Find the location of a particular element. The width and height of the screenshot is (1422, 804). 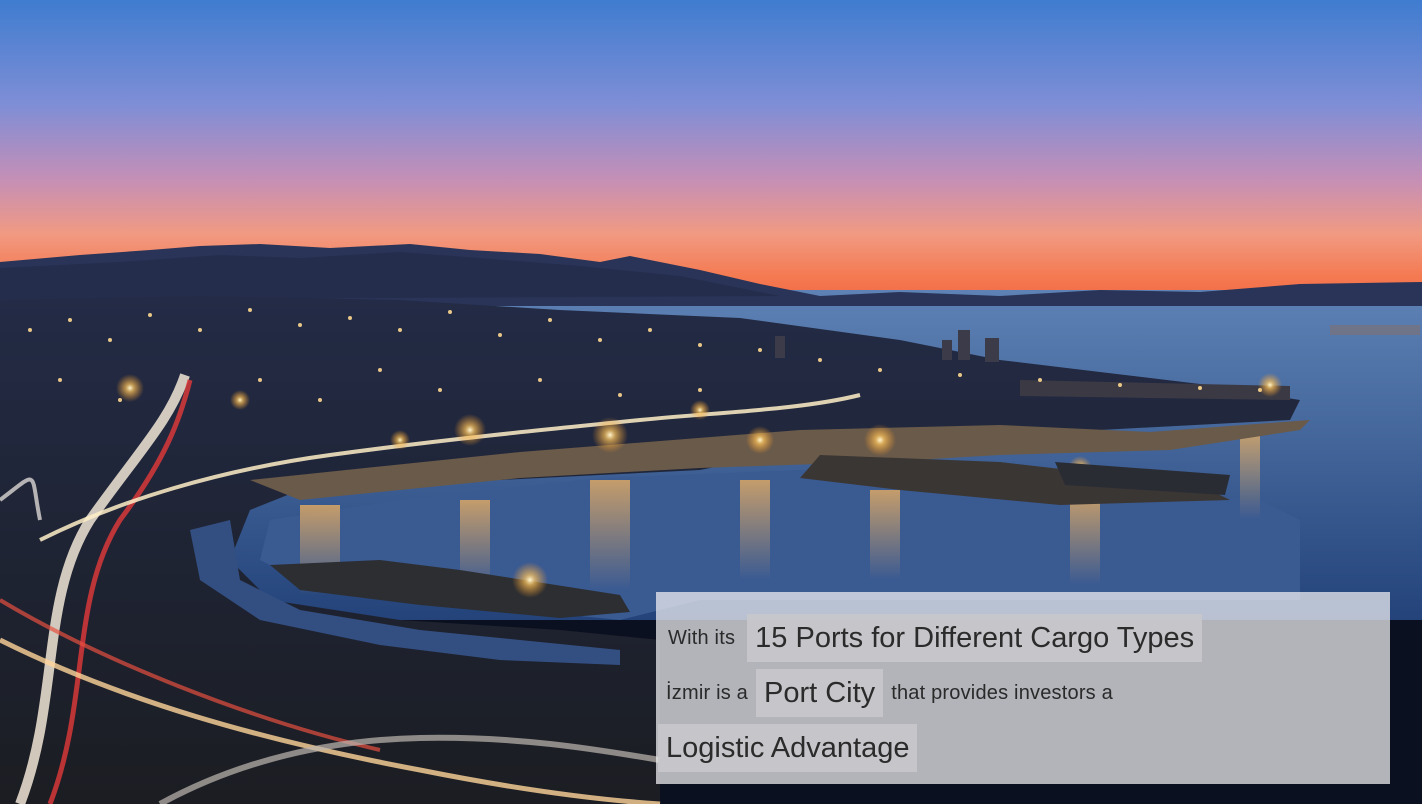

highlight-port-city: Port City is located at coordinates (820, 693).